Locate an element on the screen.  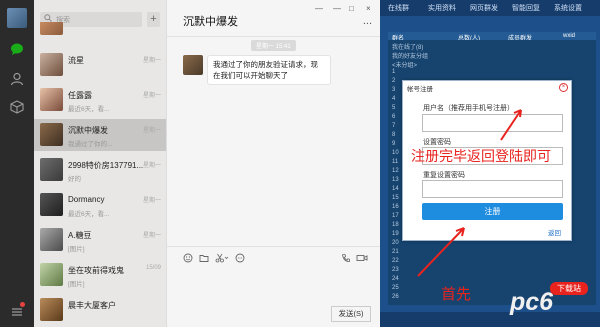
list-item: 晨丰大厦客户 is located at coordinates (100, 310).